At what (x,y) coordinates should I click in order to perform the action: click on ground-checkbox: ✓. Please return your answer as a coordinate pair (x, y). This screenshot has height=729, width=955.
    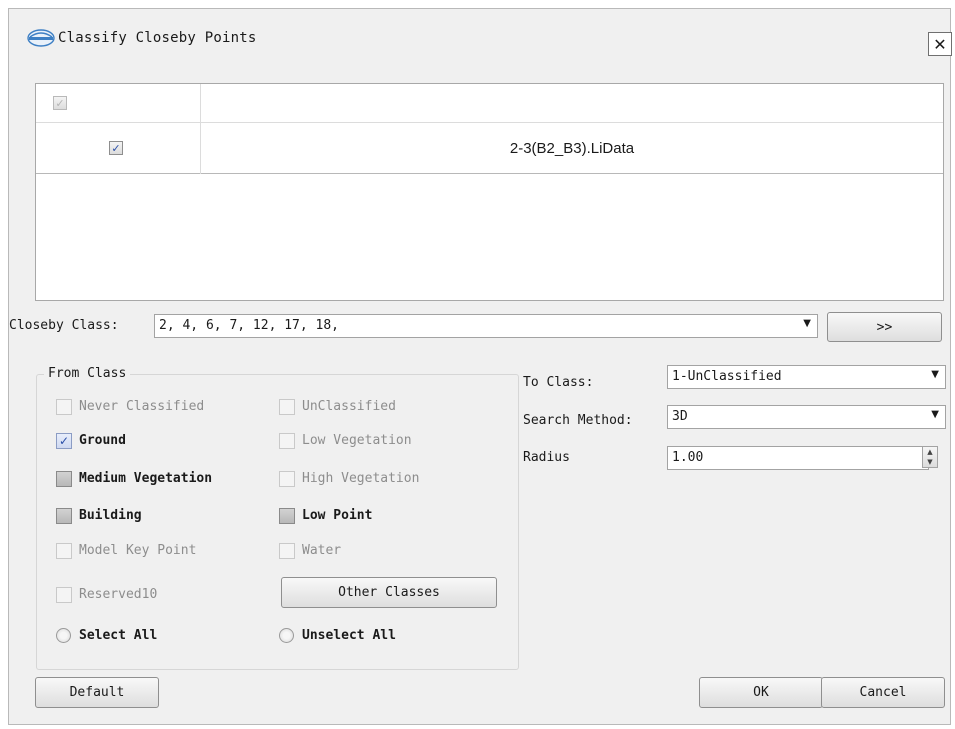
    Looking at the image, I should click on (64, 441).